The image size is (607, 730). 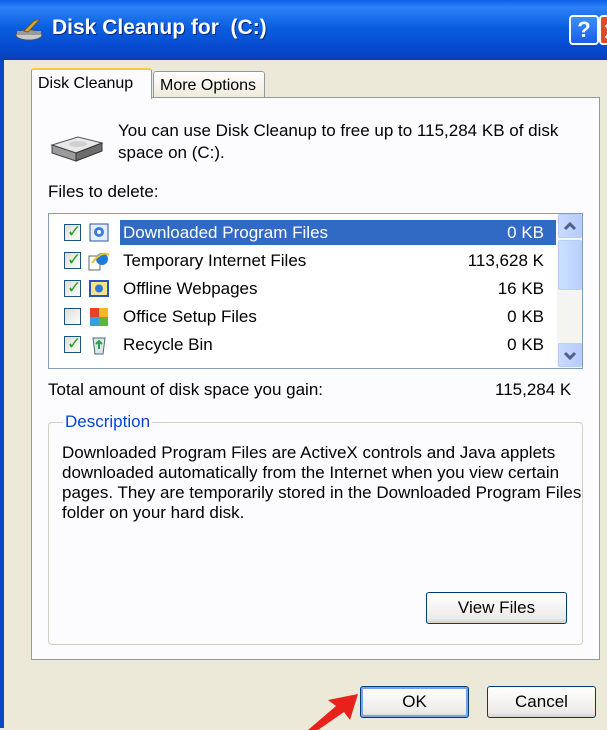 What do you see at coordinates (159, 27) in the screenshot?
I see `window-title: Disk Cleanup for (C:)` at bounding box center [159, 27].